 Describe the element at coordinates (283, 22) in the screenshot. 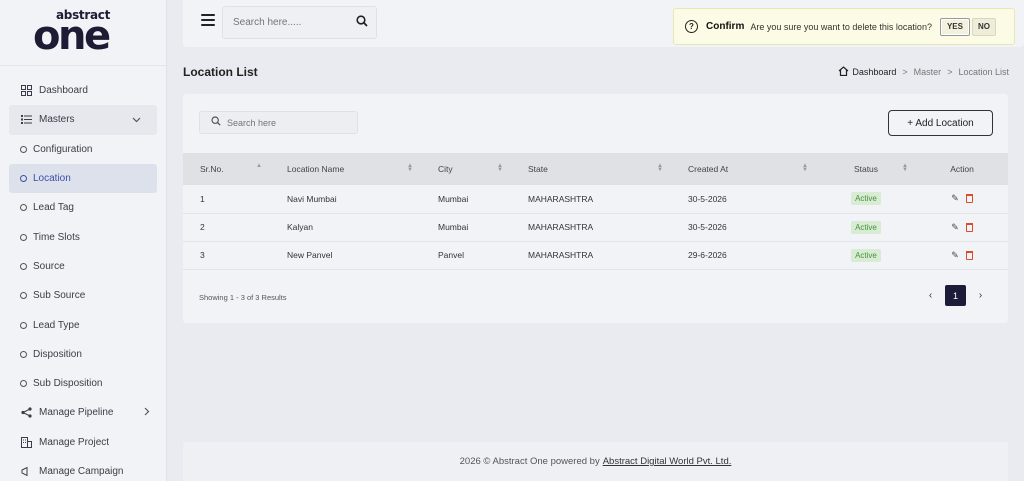

I see `top-search-input` at that location.